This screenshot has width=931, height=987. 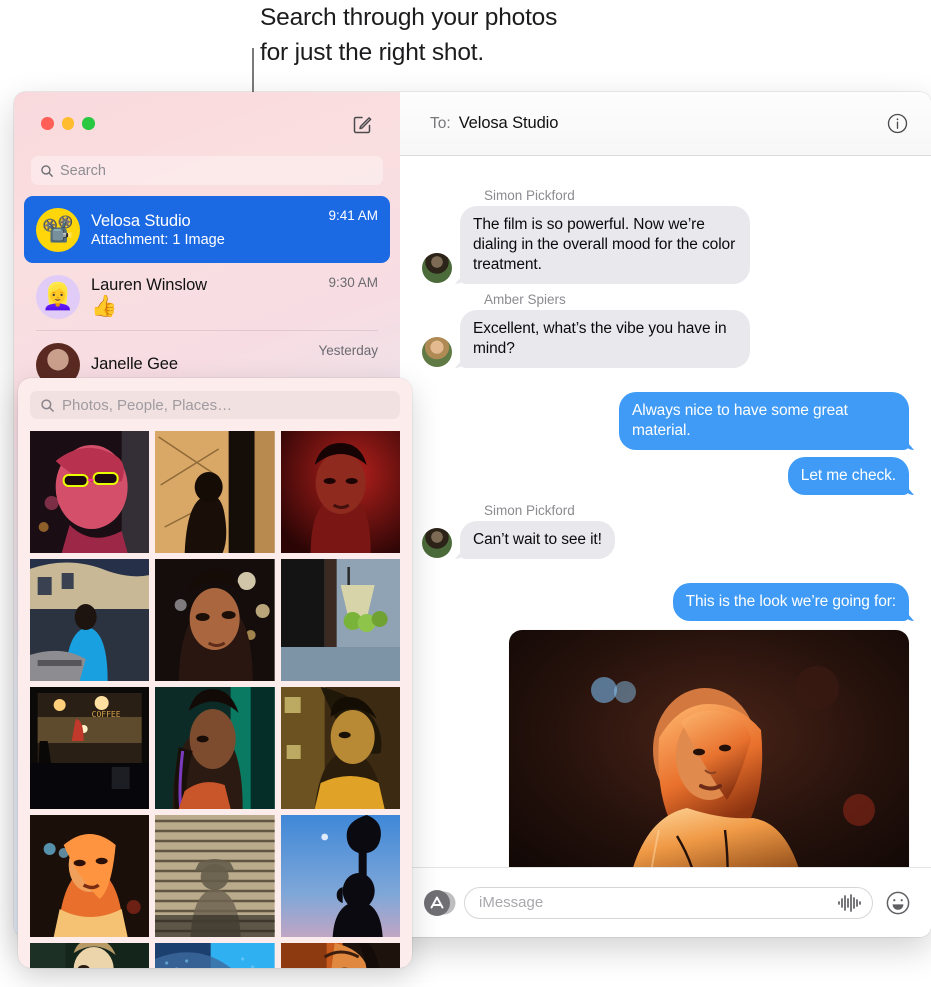 I want to click on message-sender: Amber Spiers, so click(x=525, y=299).